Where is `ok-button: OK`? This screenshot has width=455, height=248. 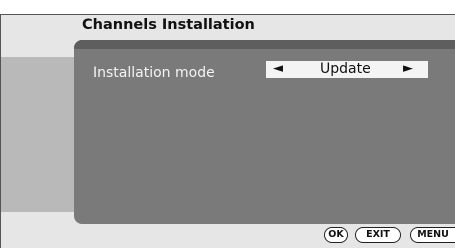
ok-button: OK is located at coordinates (336, 235).